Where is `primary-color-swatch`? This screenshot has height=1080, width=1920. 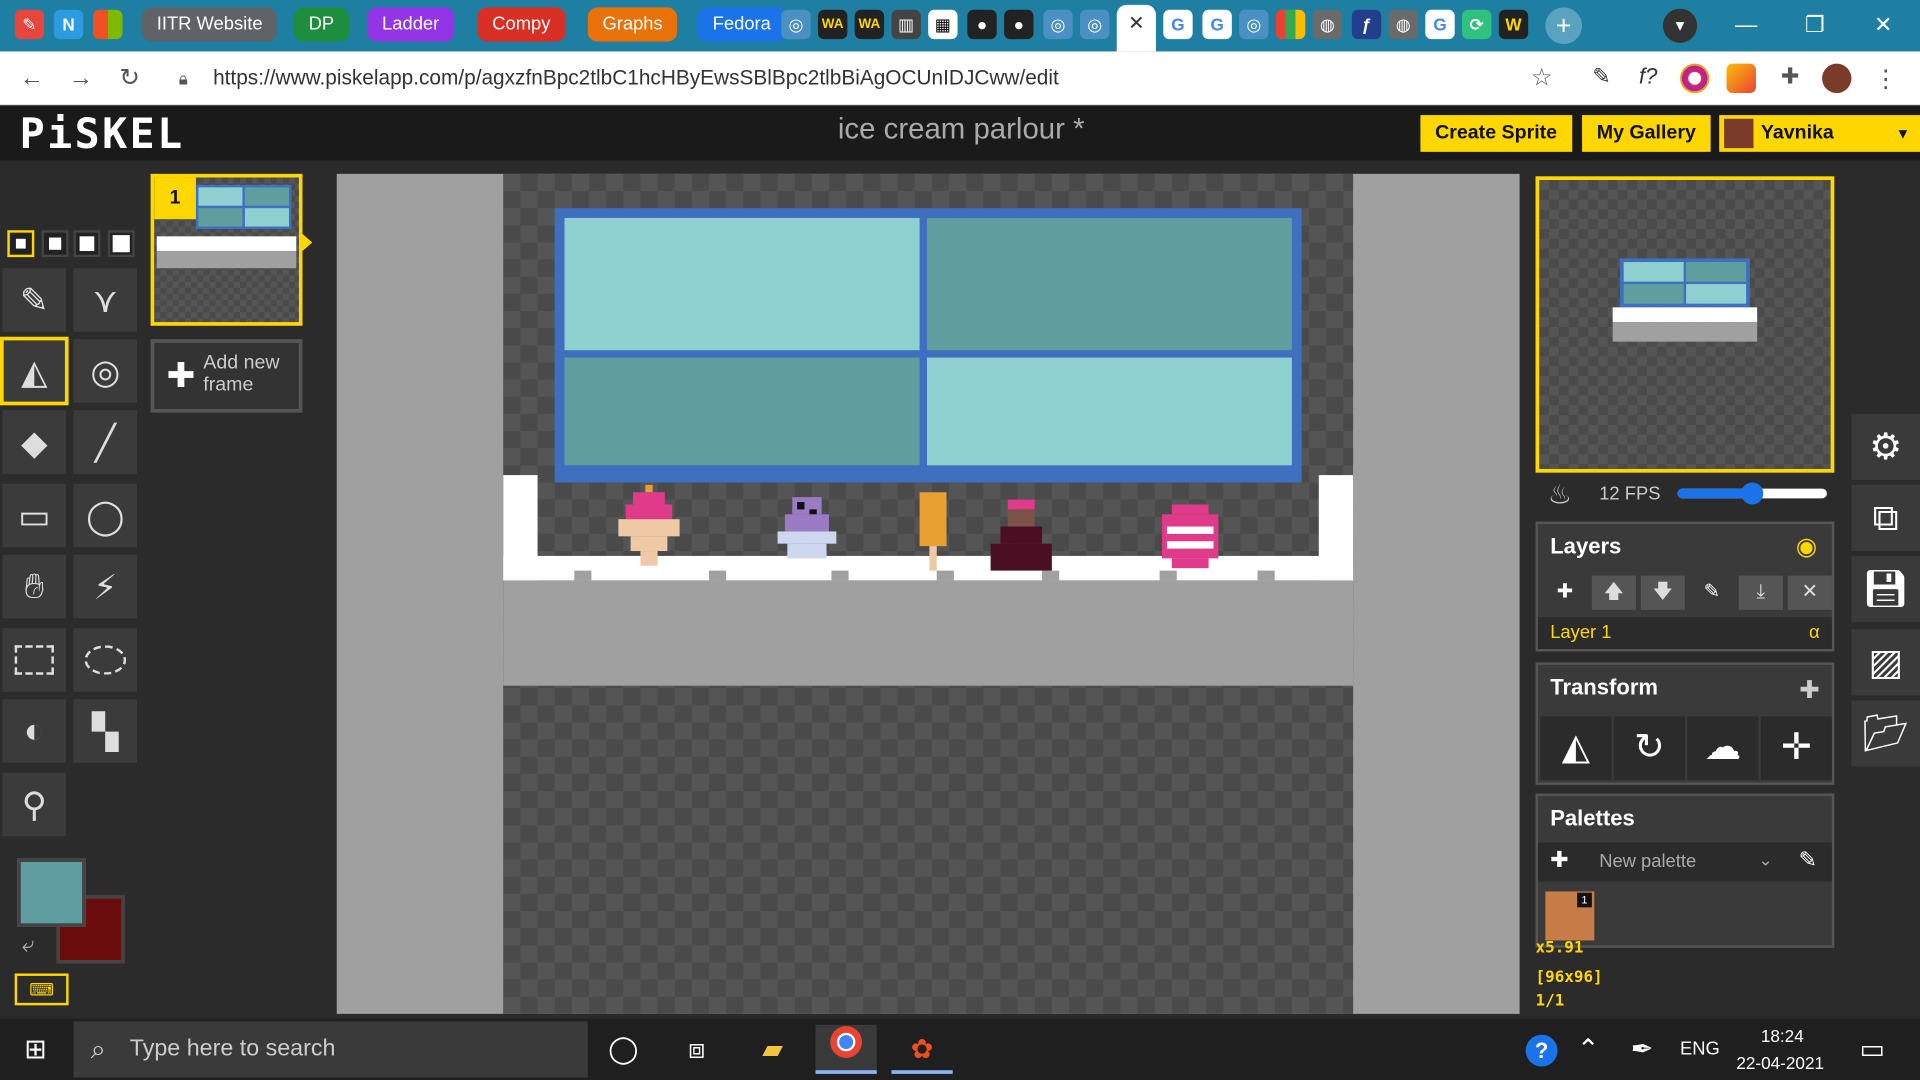 primary-color-swatch is located at coordinates (51, 892).